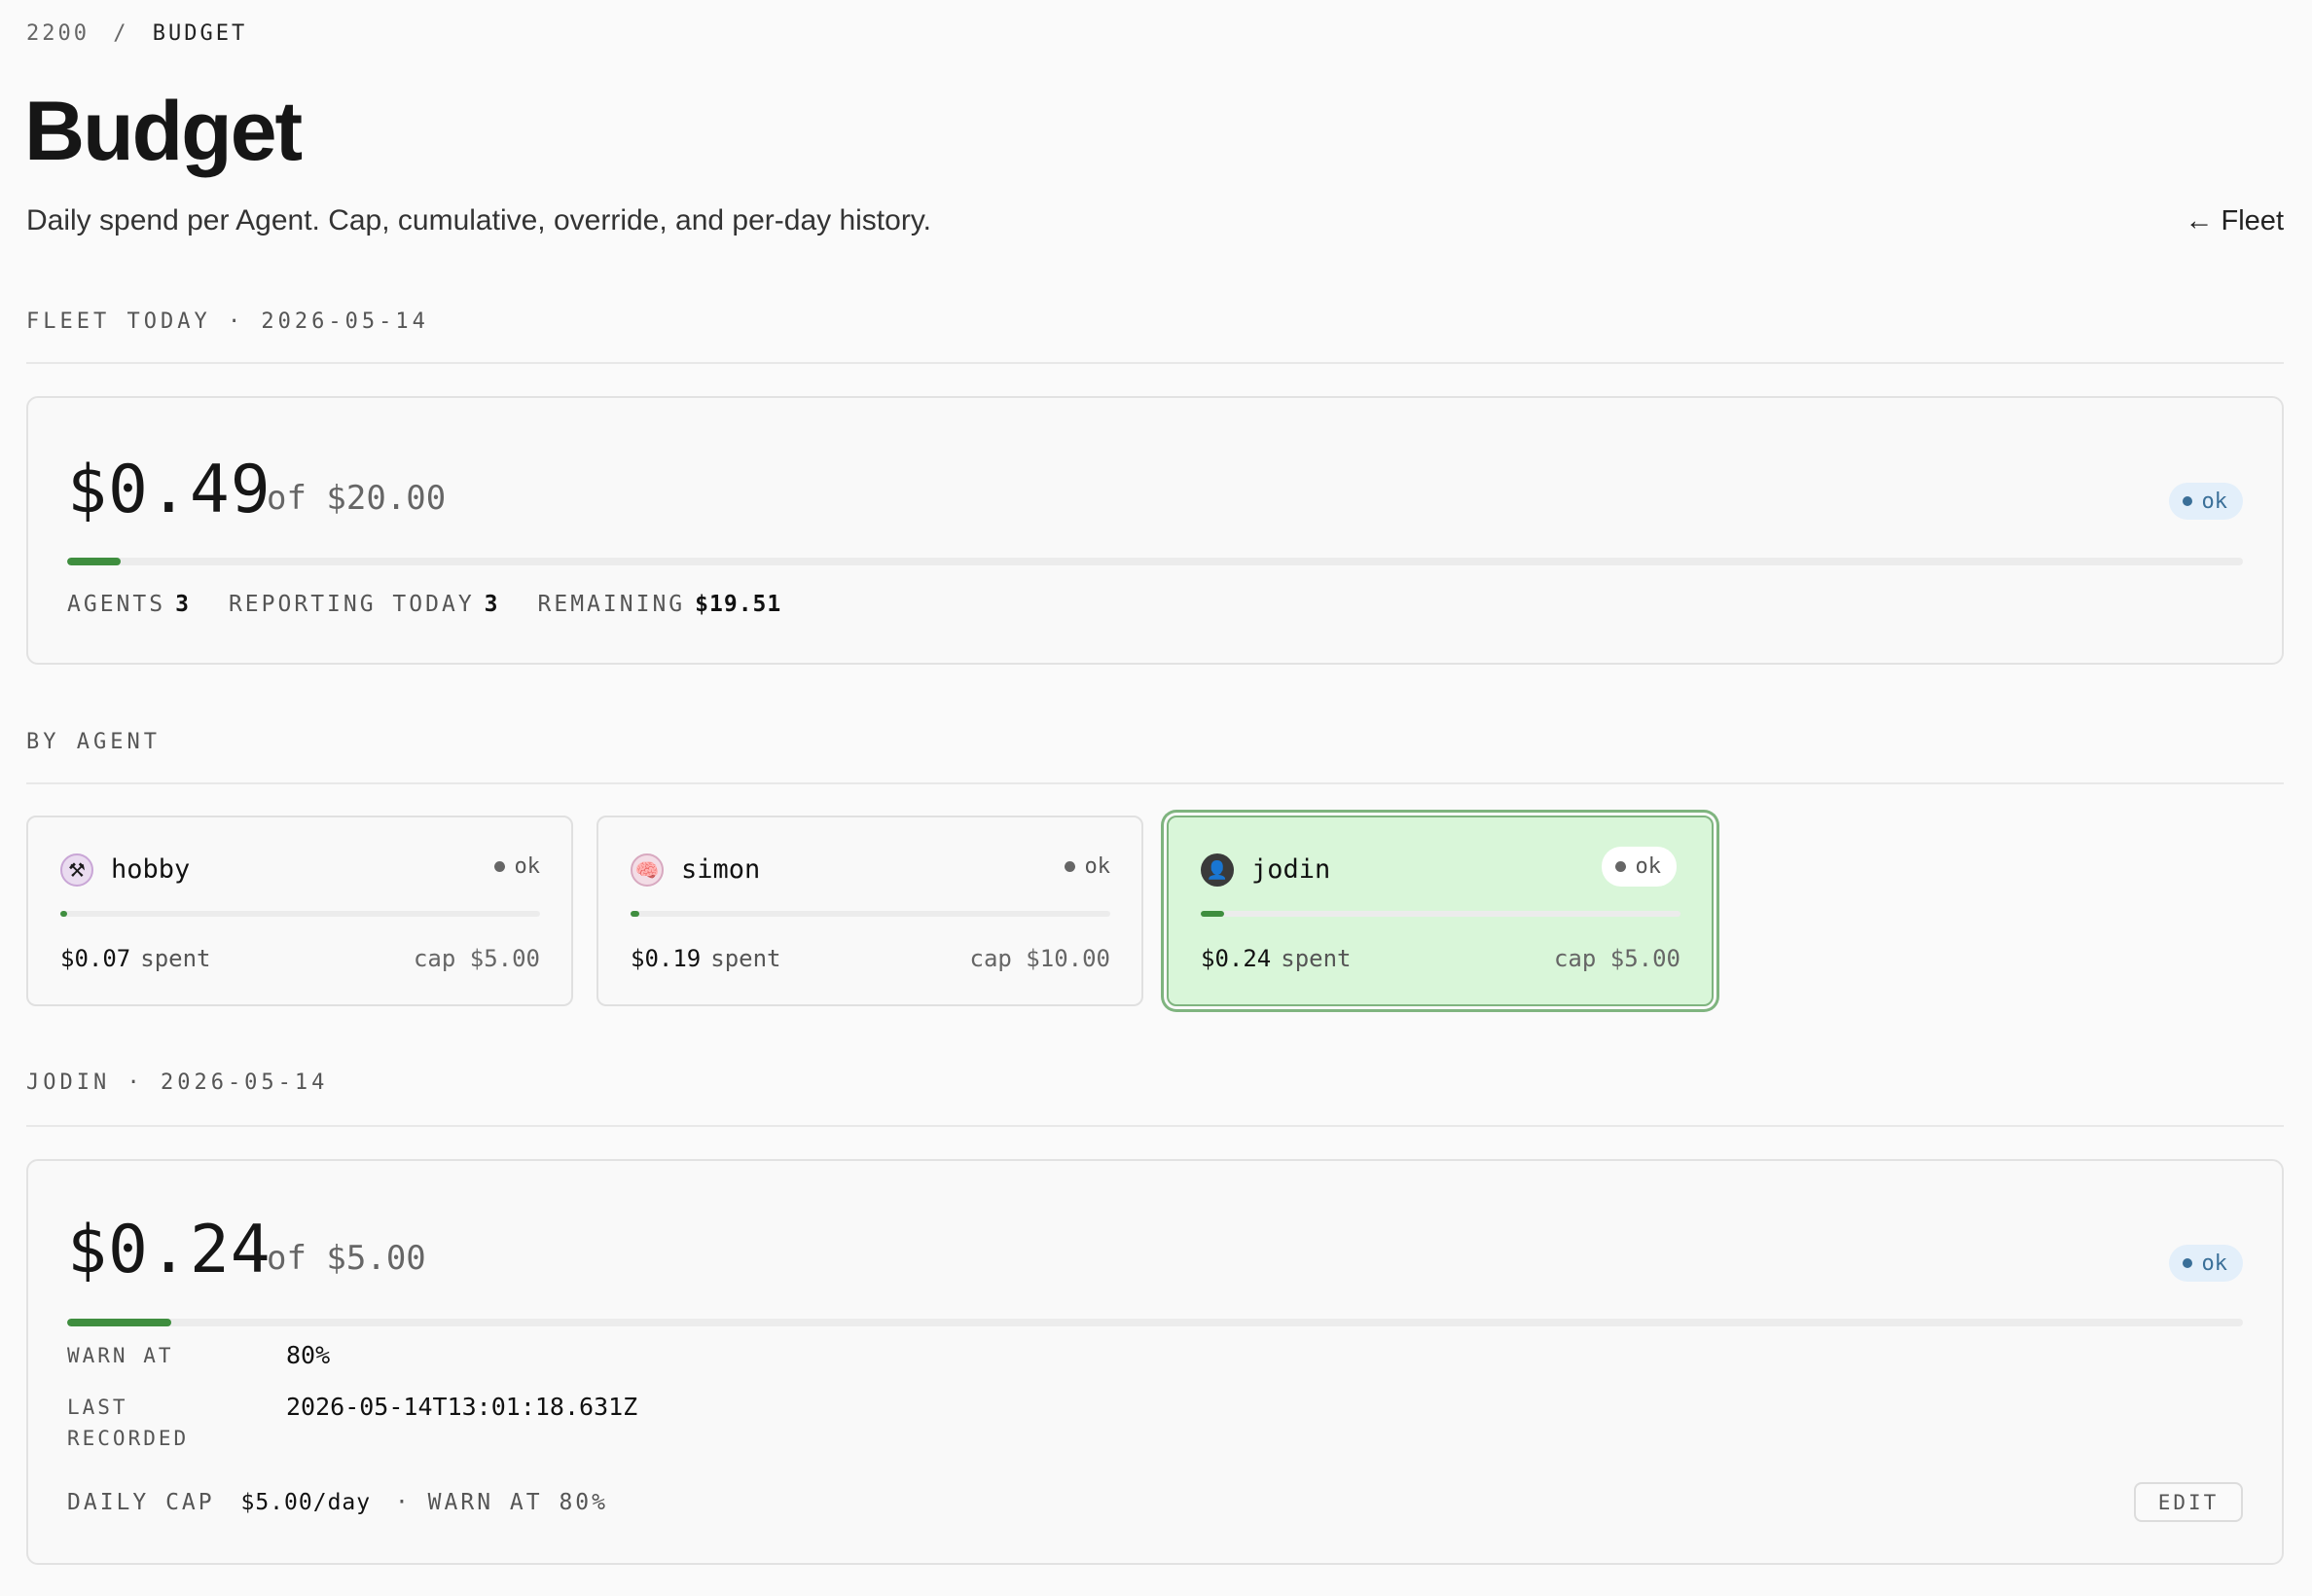  What do you see at coordinates (2234, 221) in the screenshot?
I see `back-to-fleet-link: ← Fleet` at bounding box center [2234, 221].